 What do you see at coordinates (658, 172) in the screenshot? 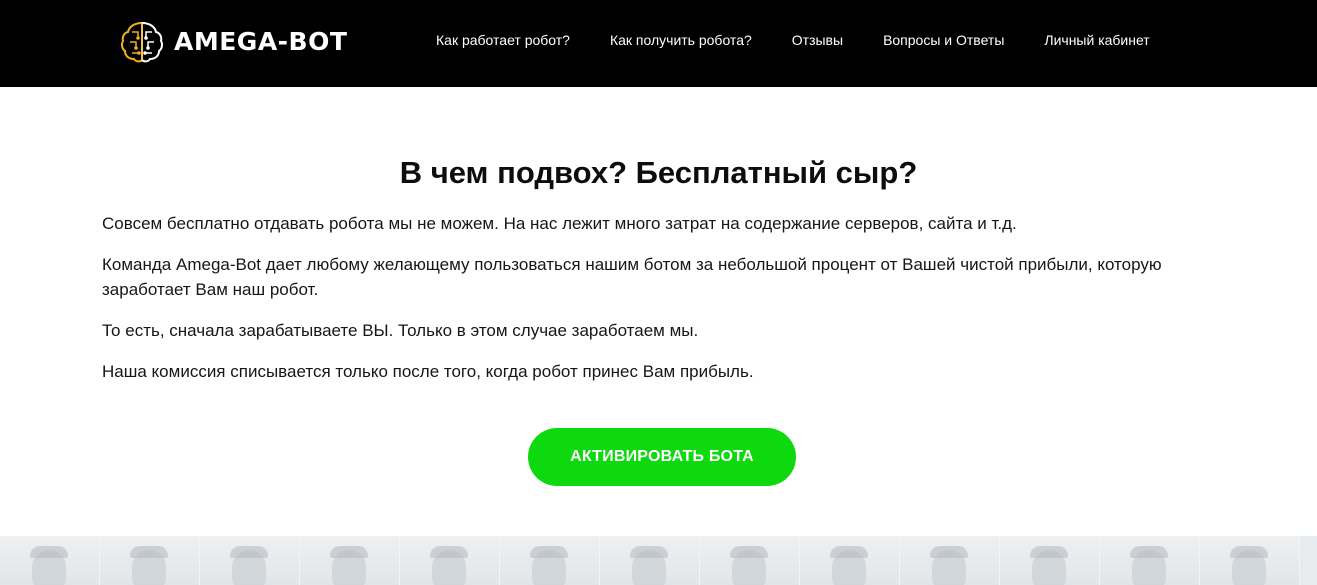
I see `section-title: В чем подвох? Бесплатный сыр?` at bounding box center [658, 172].